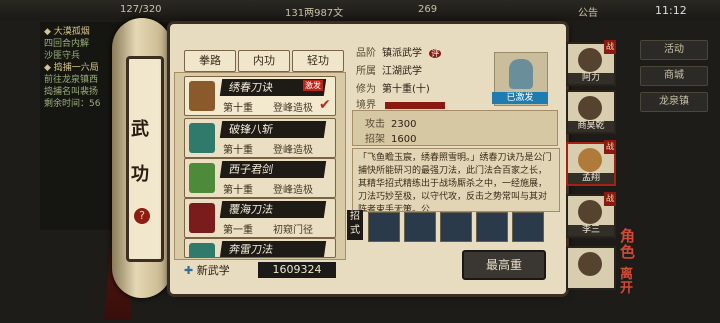 This screenshot has height=323, width=720. Describe the element at coordinates (140, 174) in the screenshot. I see `title-char-bottom: 功` at that location.